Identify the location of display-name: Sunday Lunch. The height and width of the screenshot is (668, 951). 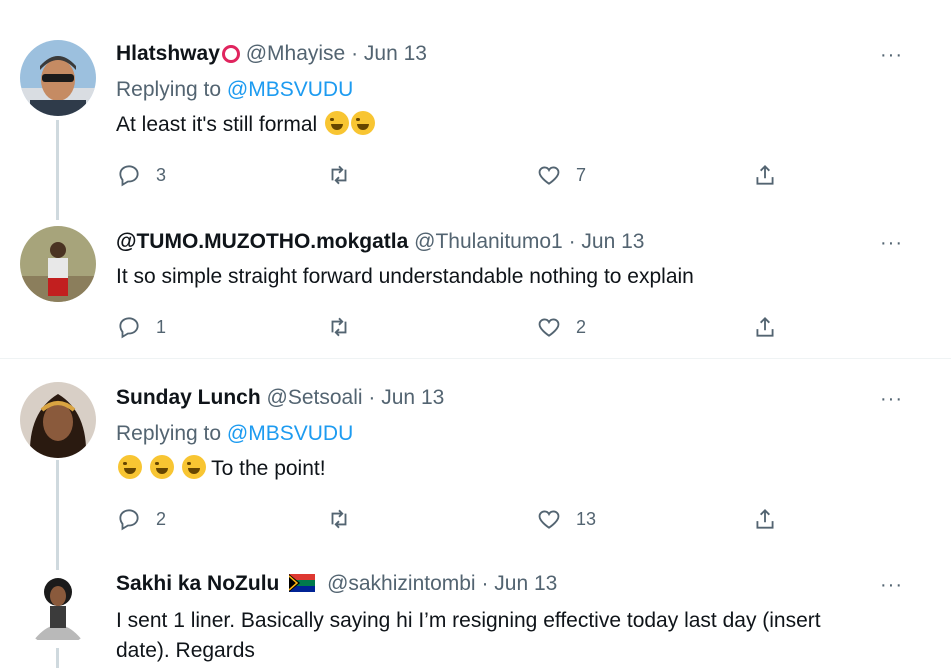
(188, 397).